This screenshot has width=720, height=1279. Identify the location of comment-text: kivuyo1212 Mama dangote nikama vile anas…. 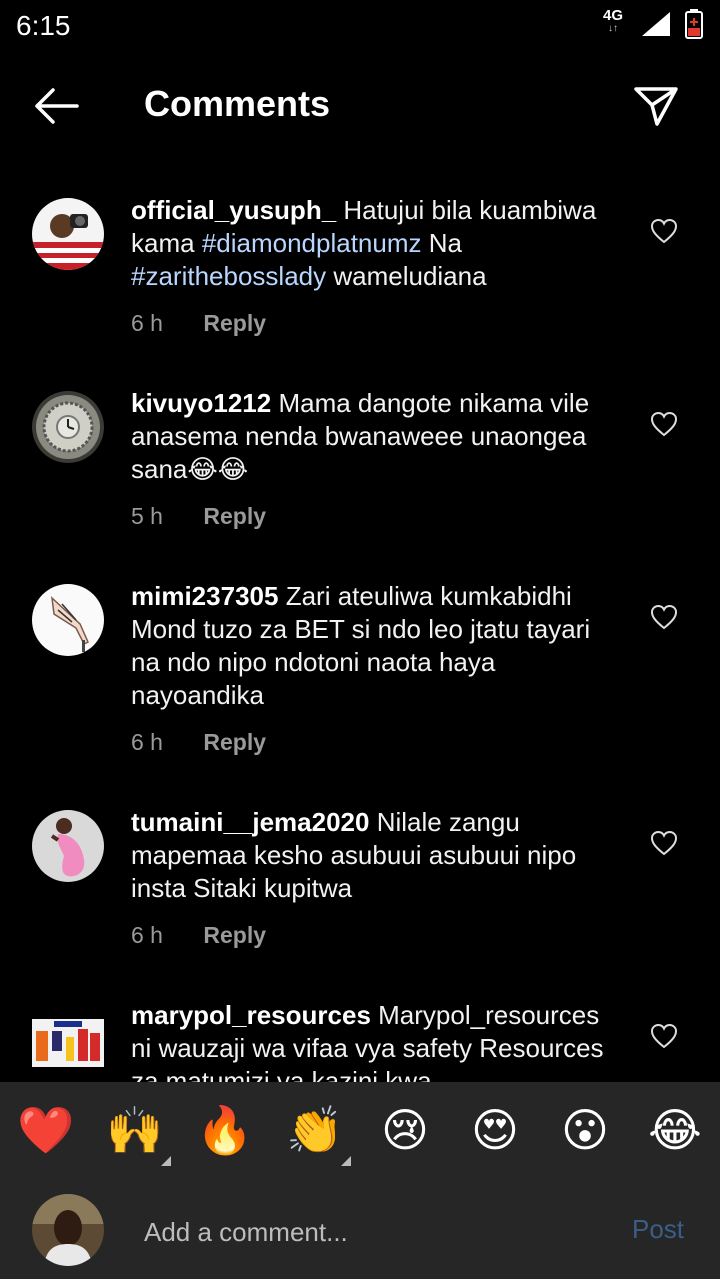
(376, 436).